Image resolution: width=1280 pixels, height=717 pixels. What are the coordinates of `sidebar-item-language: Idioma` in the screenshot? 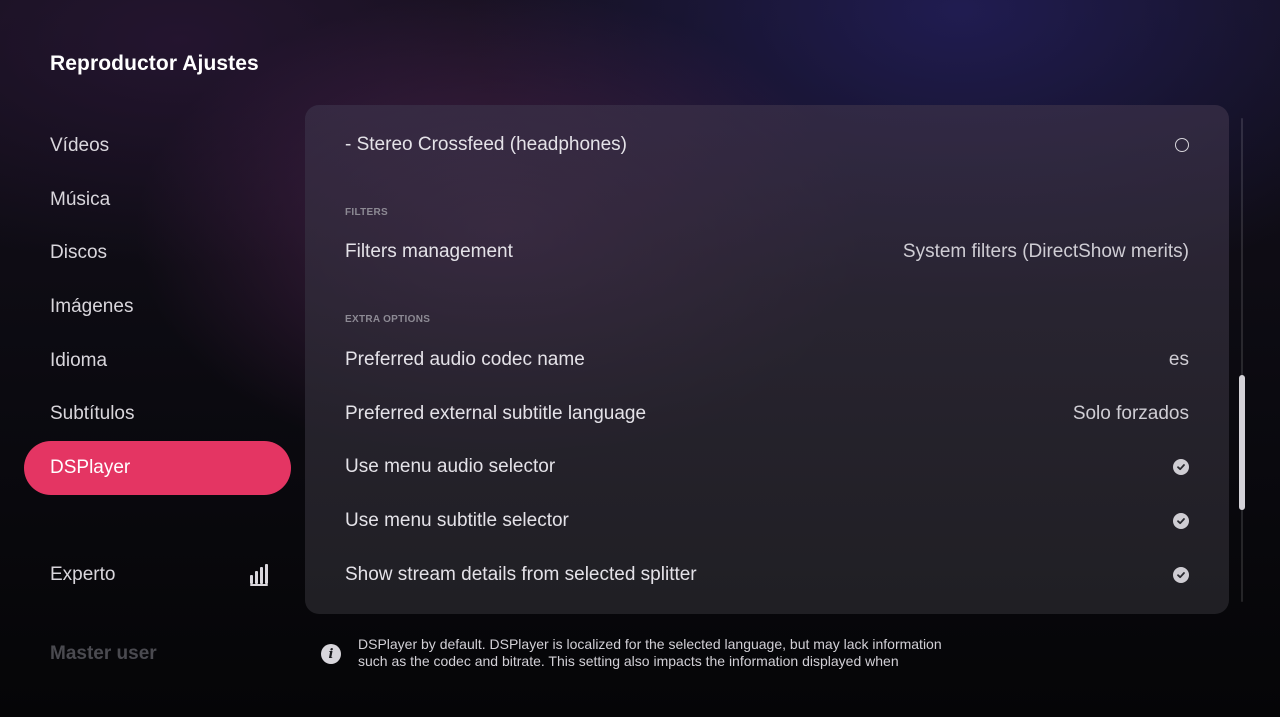 It's located at (157, 361).